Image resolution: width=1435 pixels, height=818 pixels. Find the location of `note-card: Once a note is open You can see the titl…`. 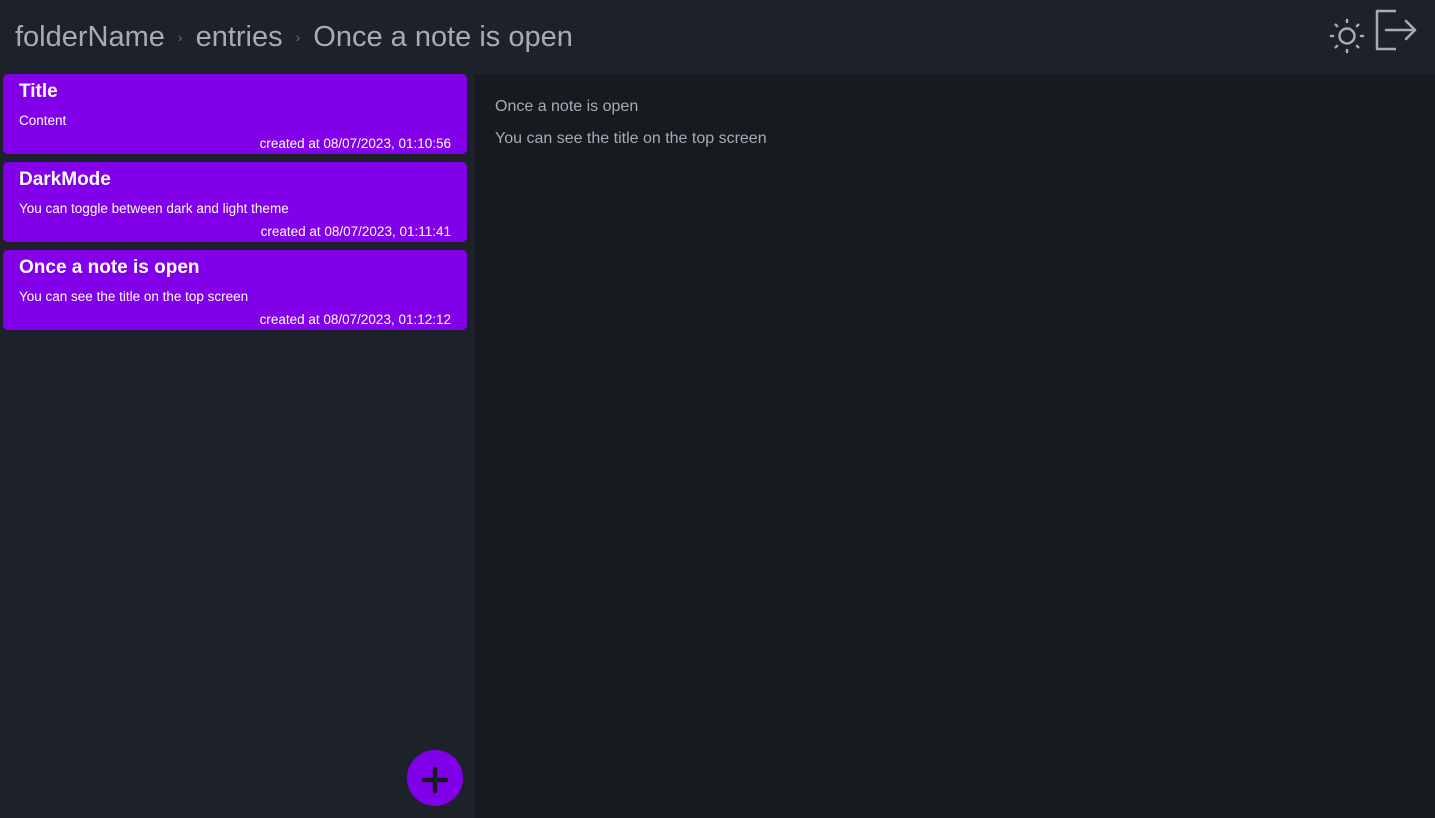

note-card: Once a note is open You can see the titl… is located at coordinates (235, 290).